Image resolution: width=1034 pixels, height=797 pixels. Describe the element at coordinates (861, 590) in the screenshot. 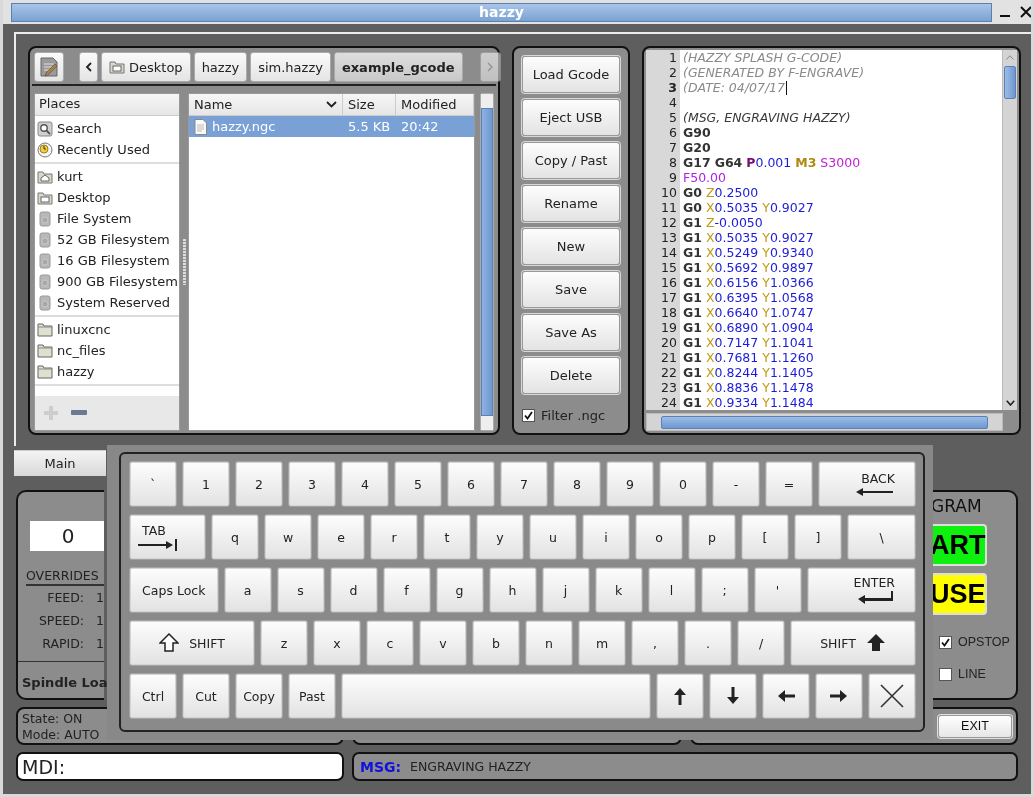

I see `key: ENTER` at that location.